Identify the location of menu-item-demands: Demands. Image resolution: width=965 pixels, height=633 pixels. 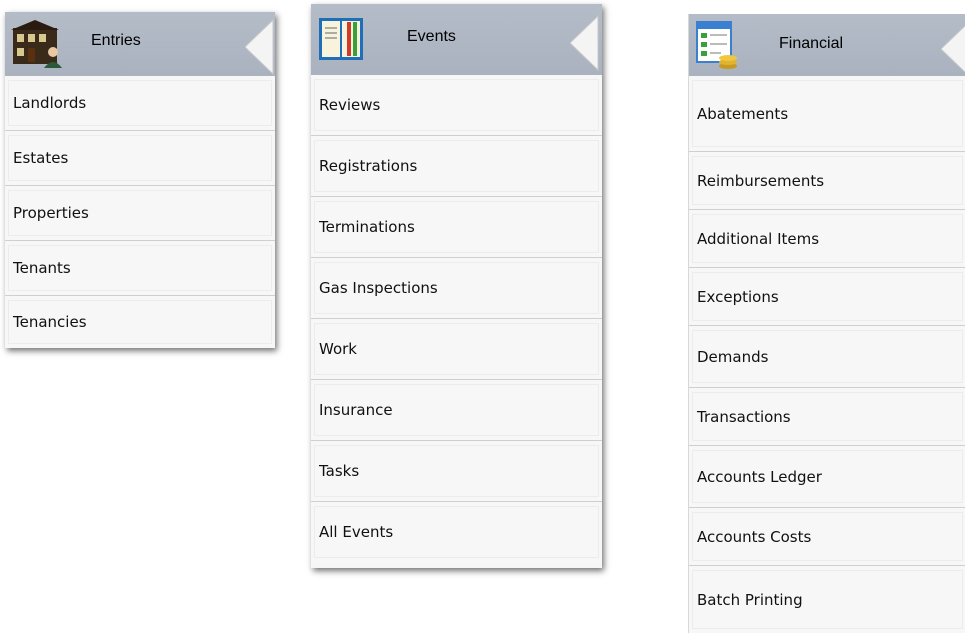
(827, 357).